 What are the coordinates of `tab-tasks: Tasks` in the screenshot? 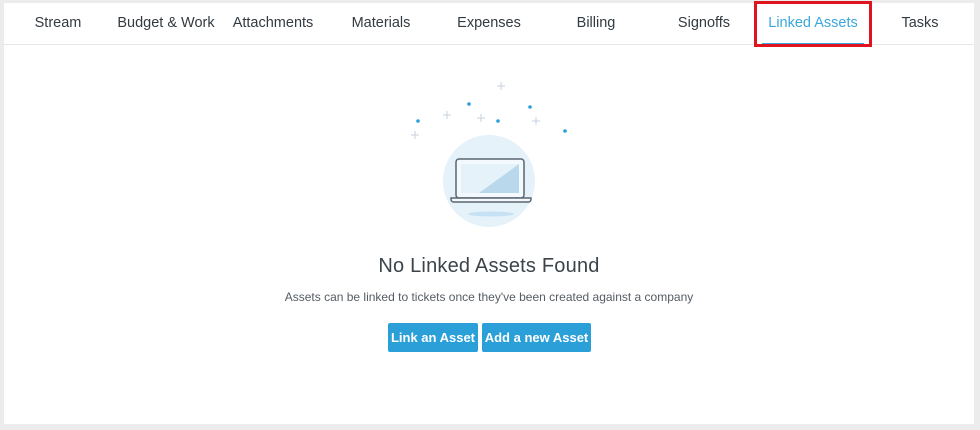 It's located at (920, 24).